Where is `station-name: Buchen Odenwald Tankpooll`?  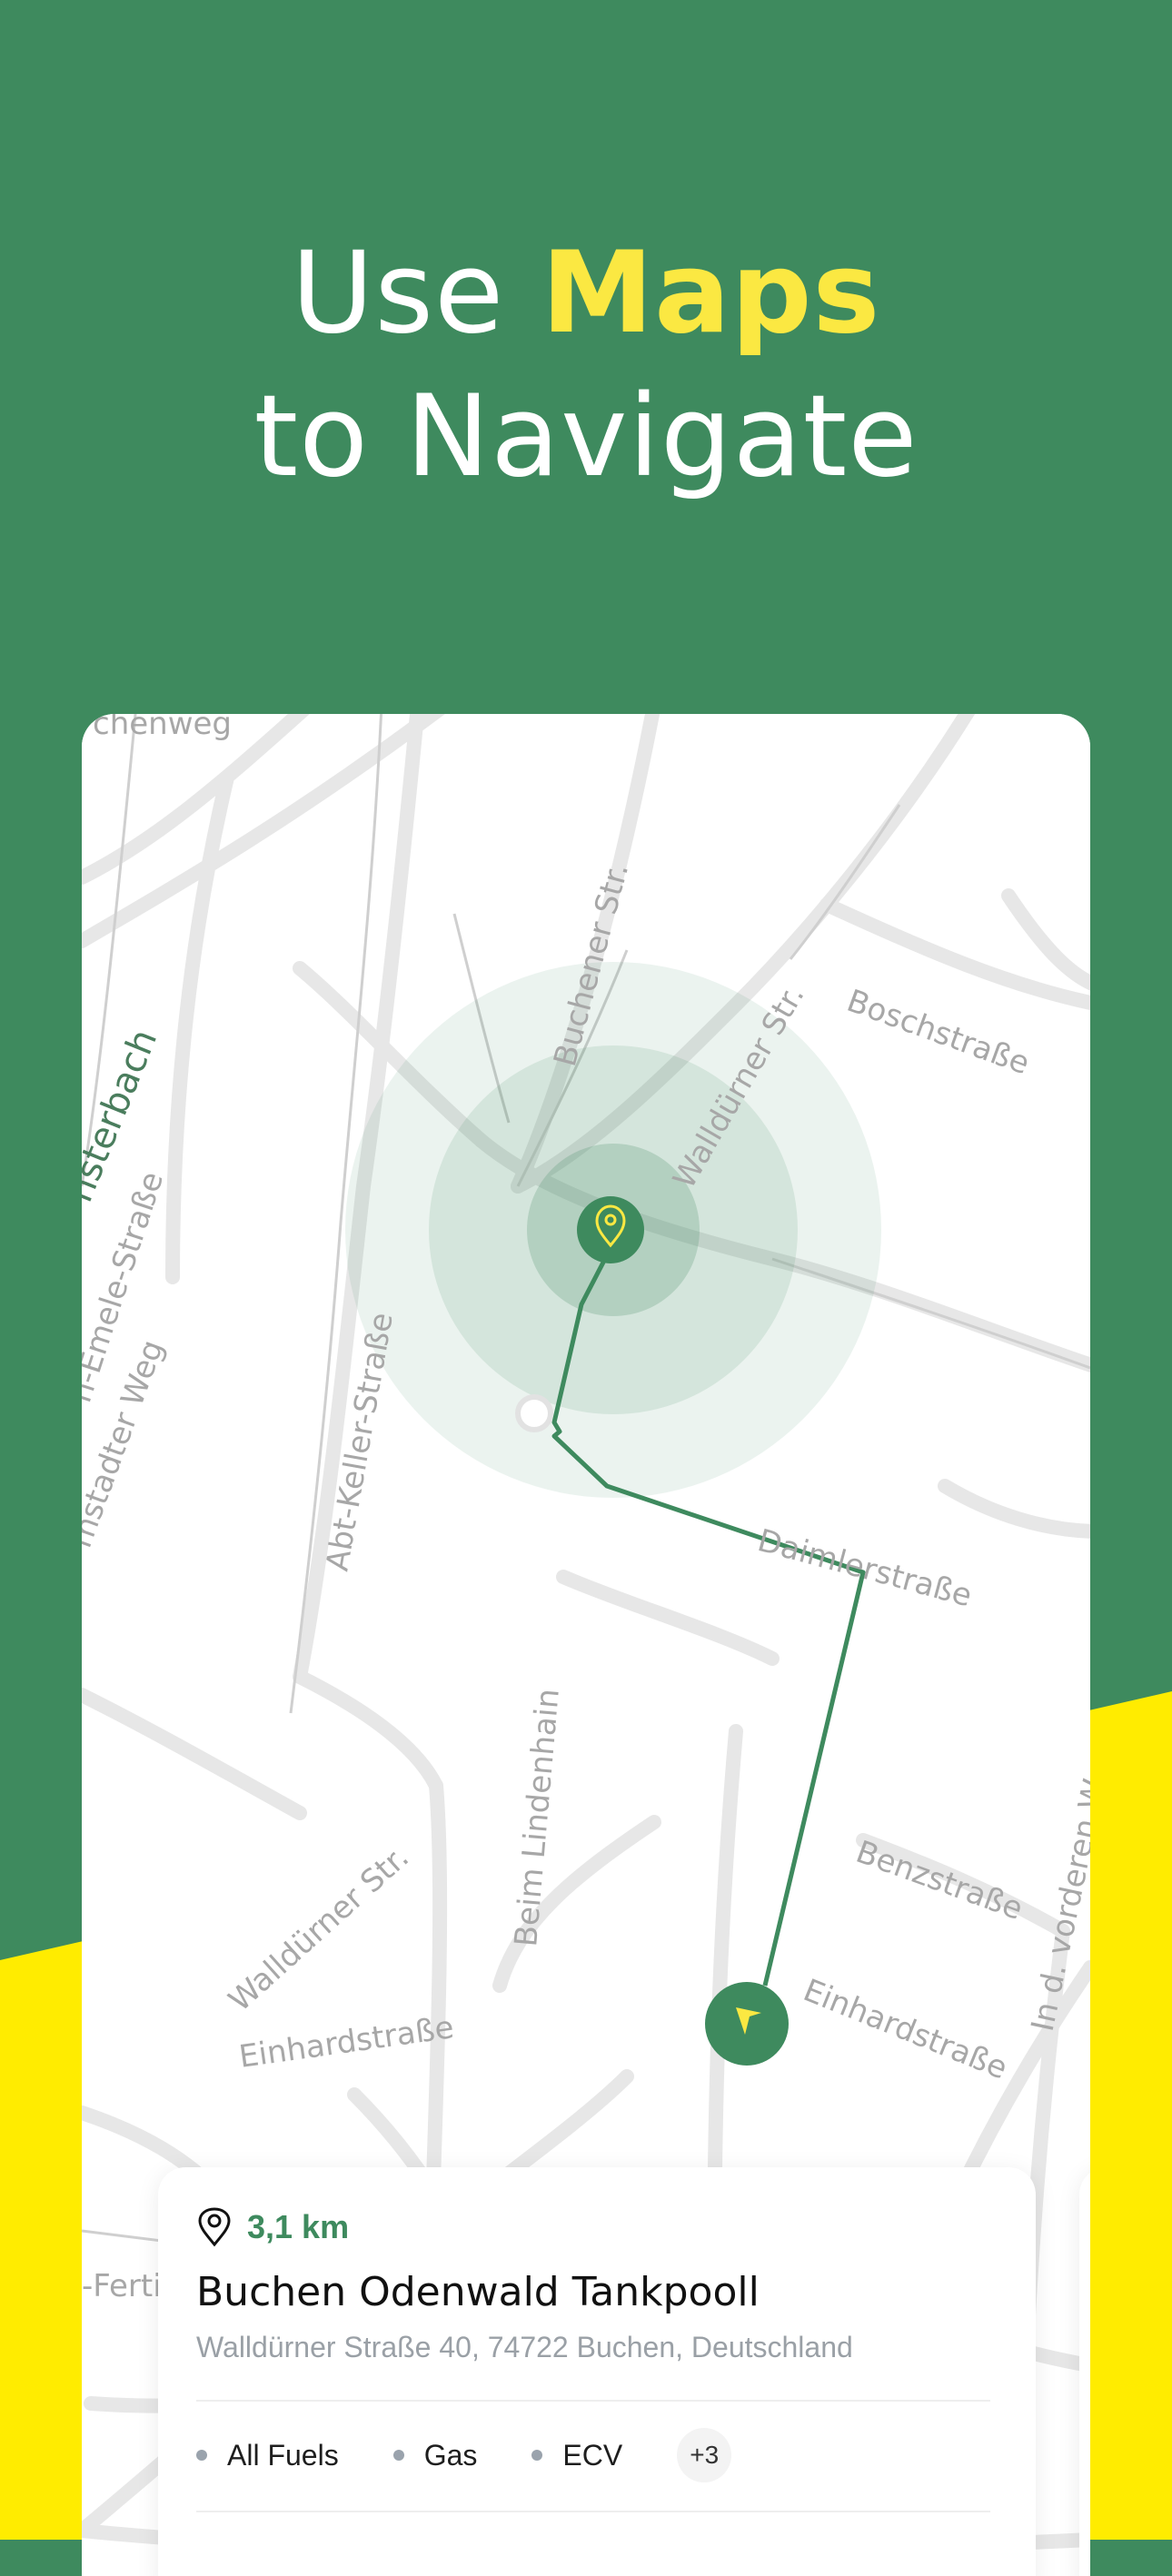 station-name: Buchen Odenwald Tankpooll is located at coordinates (478, 2292).